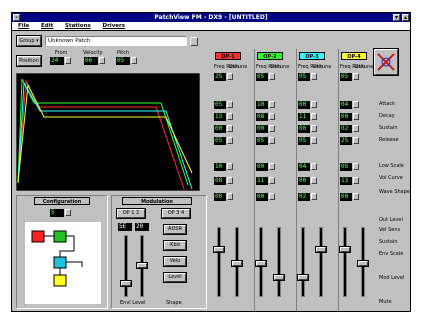  Describe the element at coordinates (23, 26) in the screenshot. I see `menu-file: File` at that location.